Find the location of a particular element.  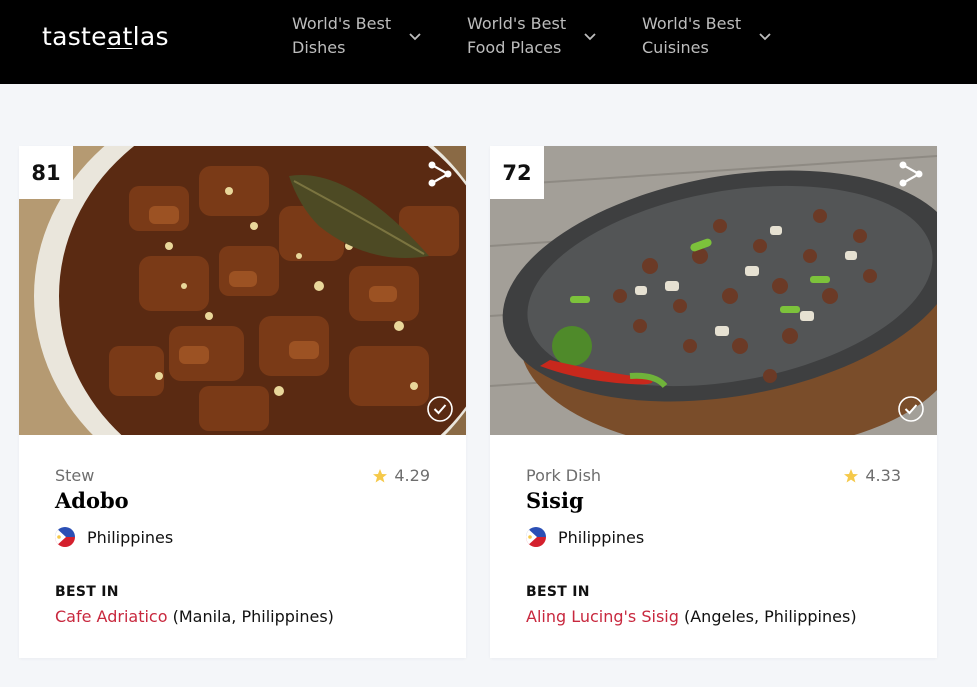

dish-name: Sisig is located at coordinates (555, 500).